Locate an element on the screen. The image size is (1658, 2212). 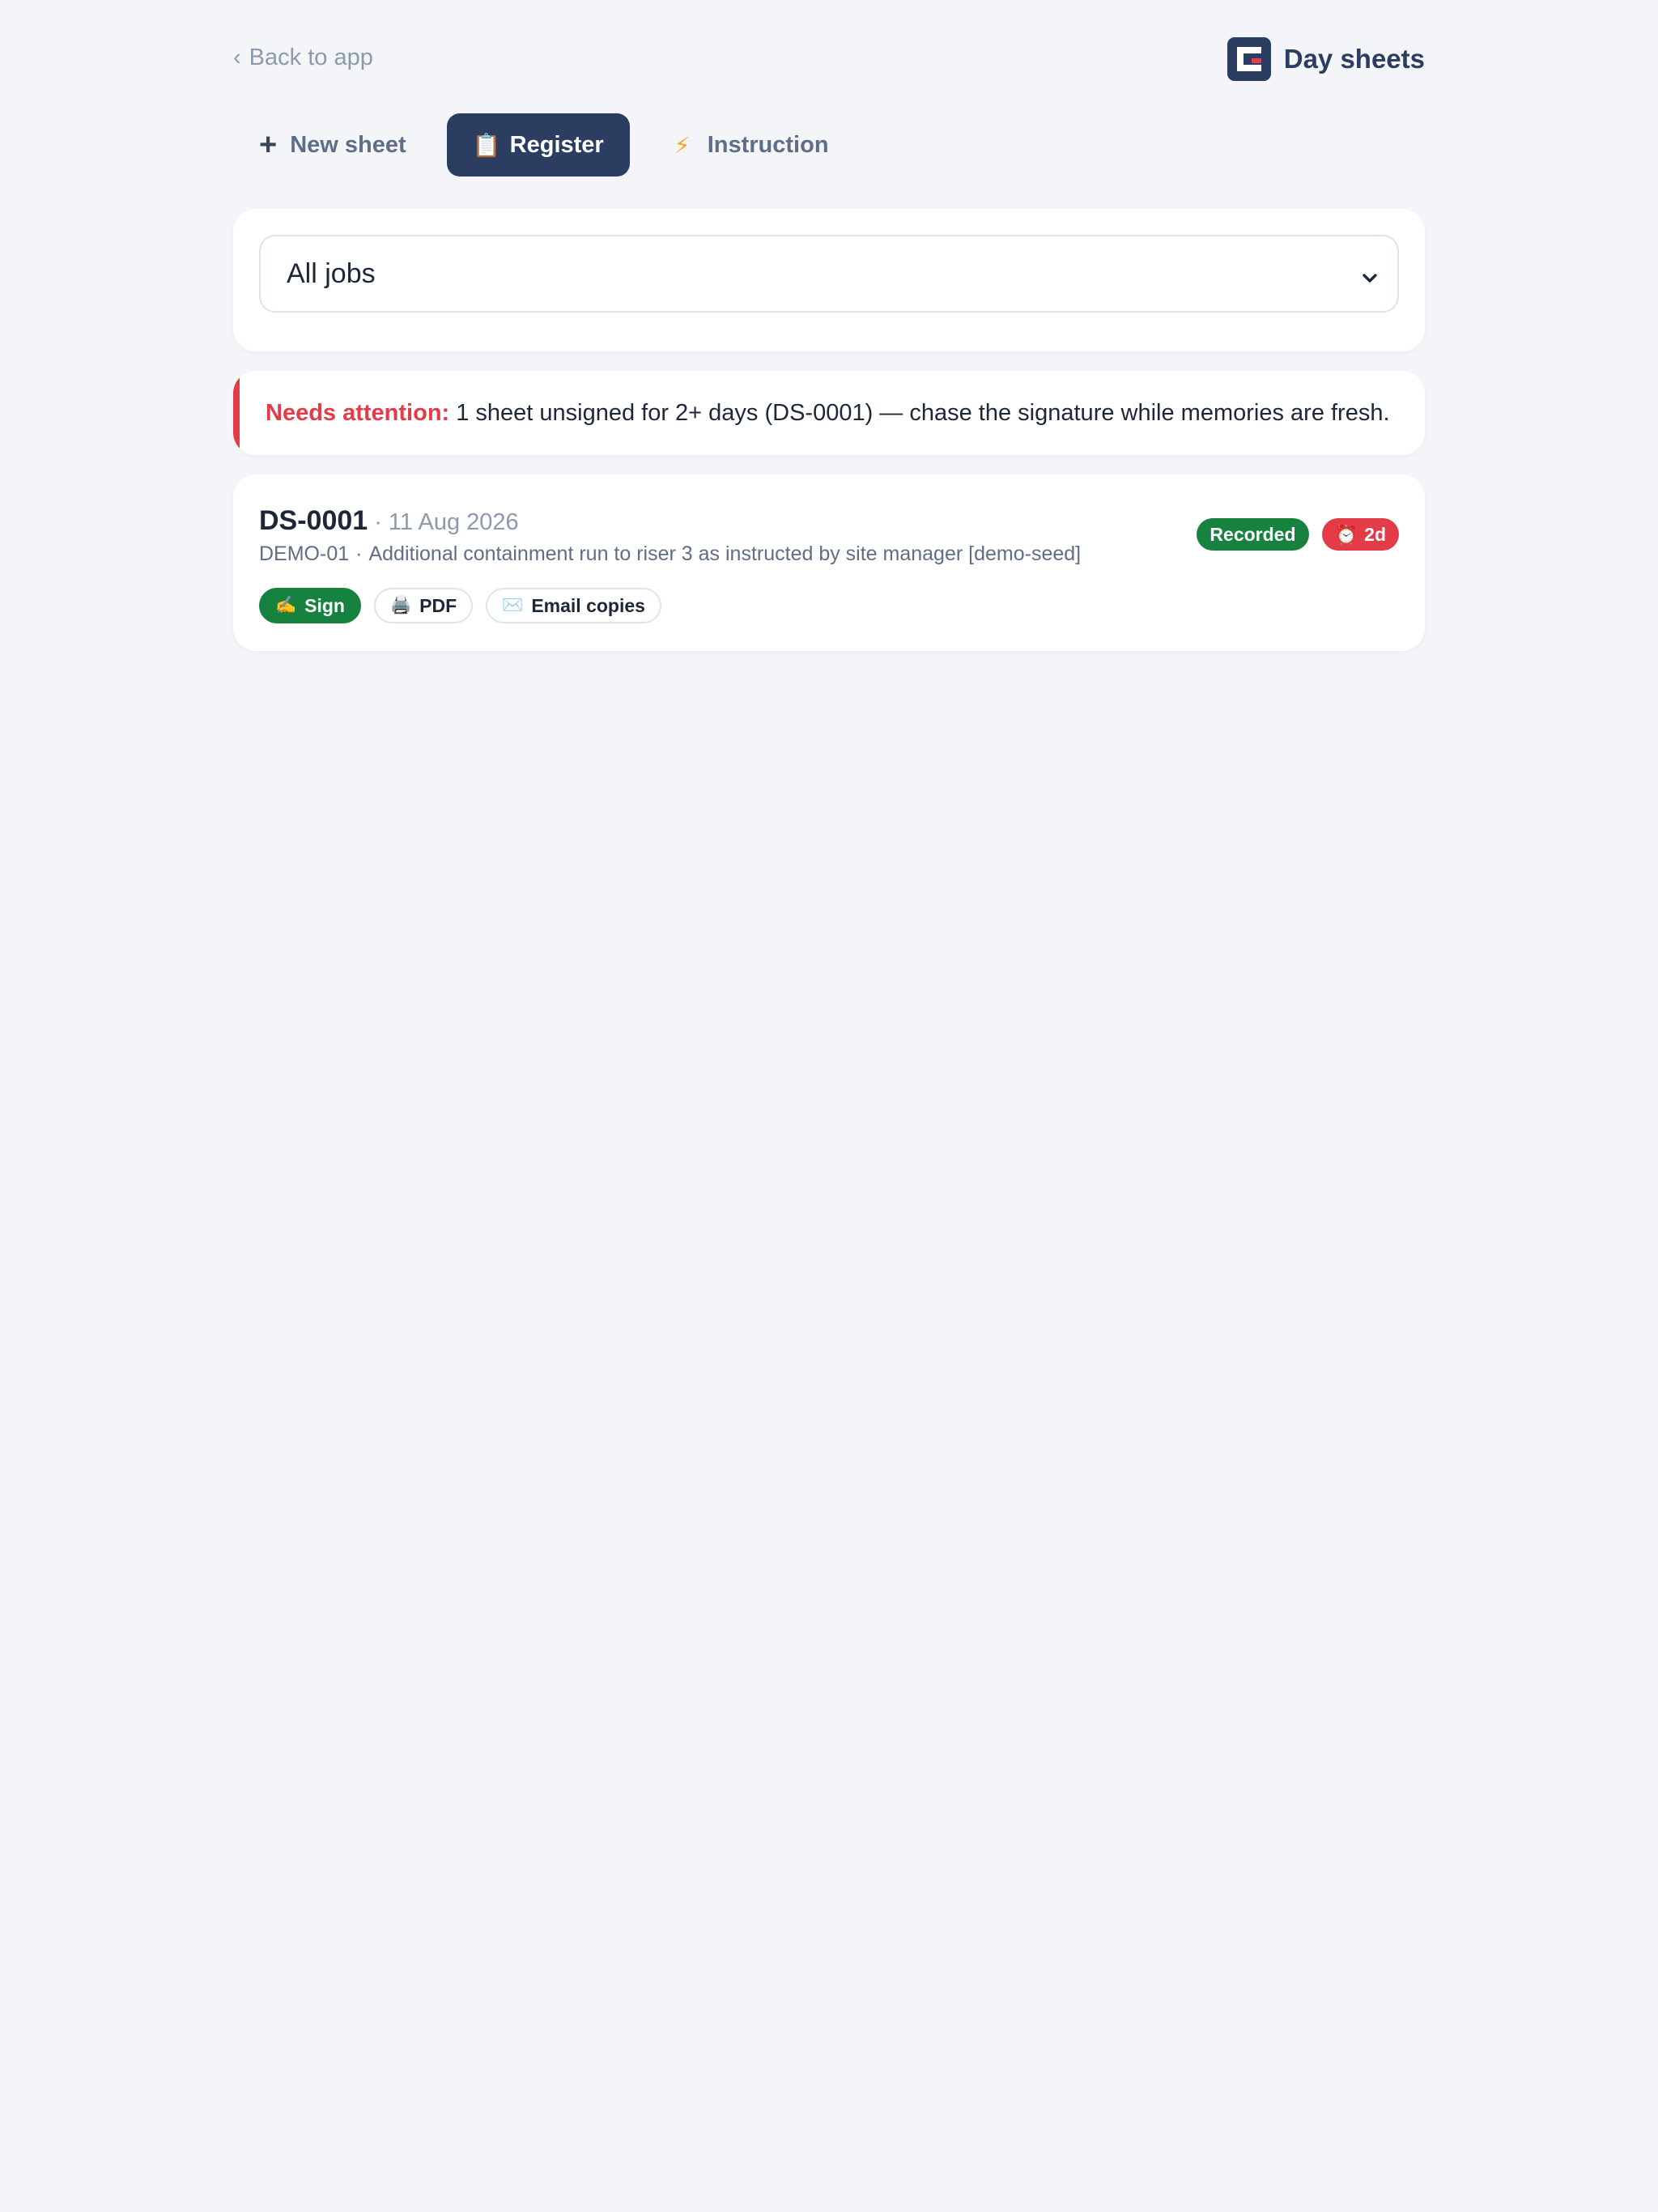
chevron-down-icon is located at coordinates (1370, 280).